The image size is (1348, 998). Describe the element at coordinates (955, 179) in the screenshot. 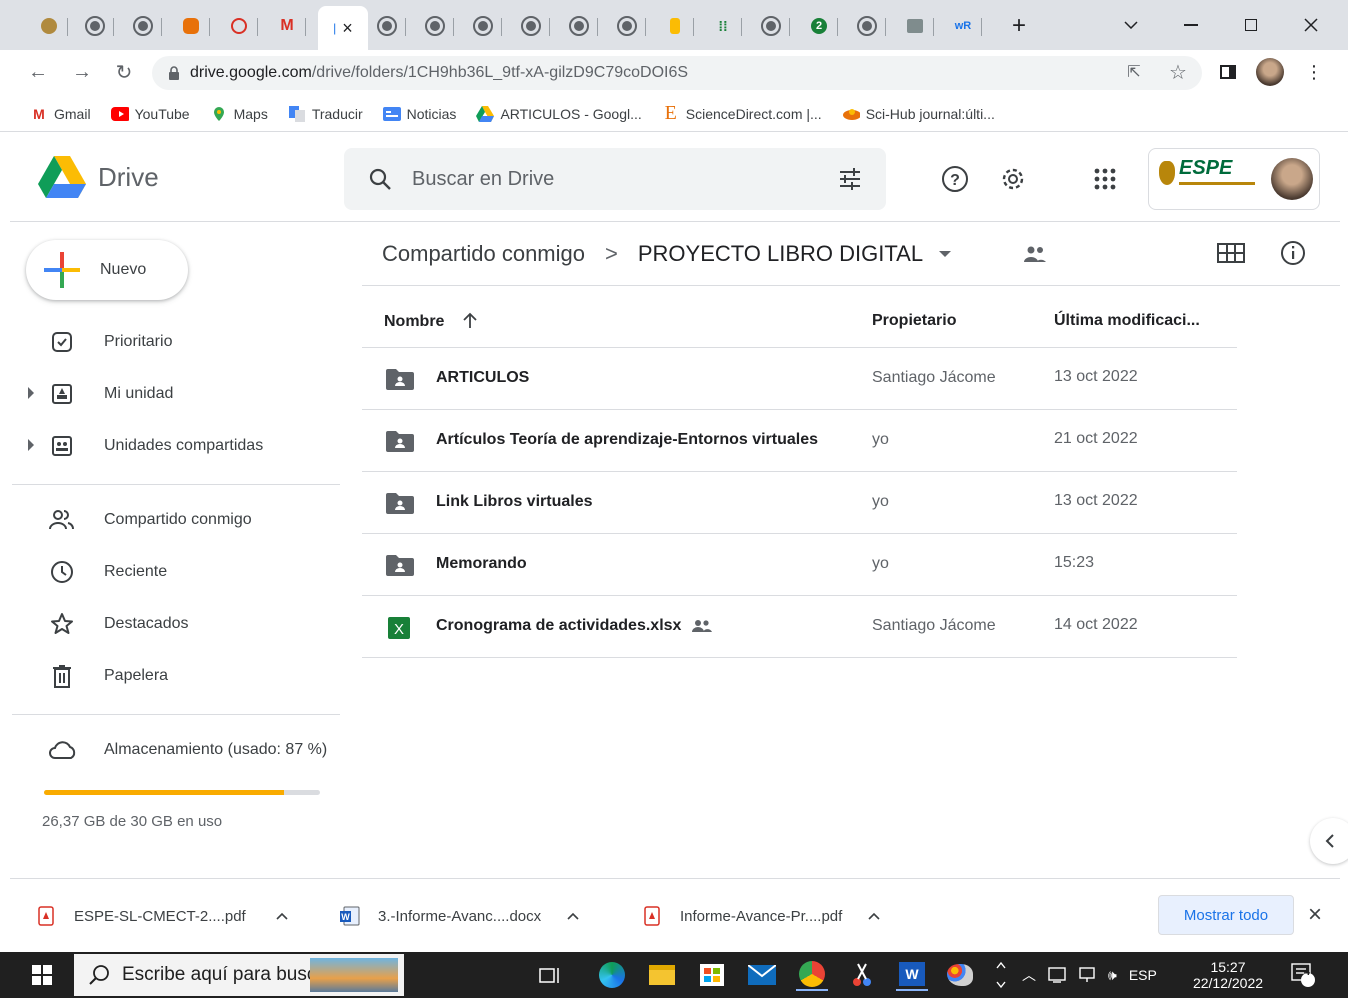

I see `help-button: ?` at that location.